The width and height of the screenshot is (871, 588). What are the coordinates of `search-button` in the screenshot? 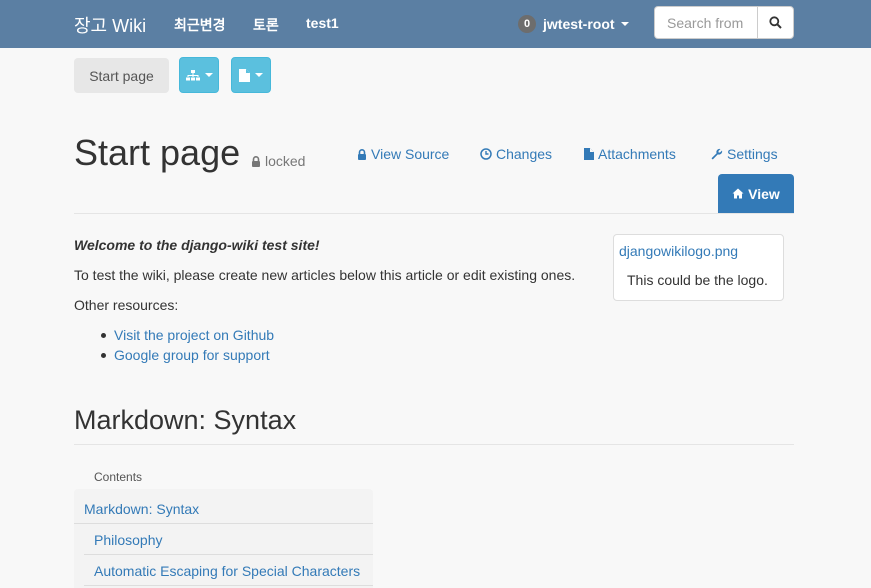 It's located at (775, 22).